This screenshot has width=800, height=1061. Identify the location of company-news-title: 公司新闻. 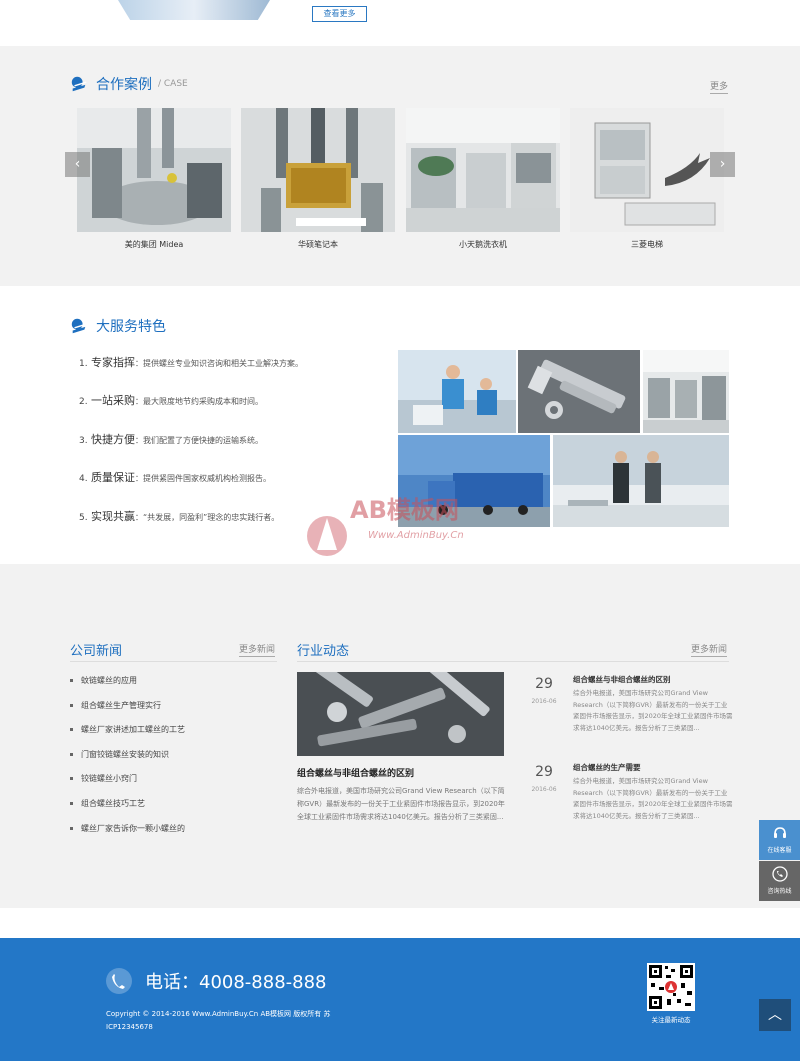
(96, 651).